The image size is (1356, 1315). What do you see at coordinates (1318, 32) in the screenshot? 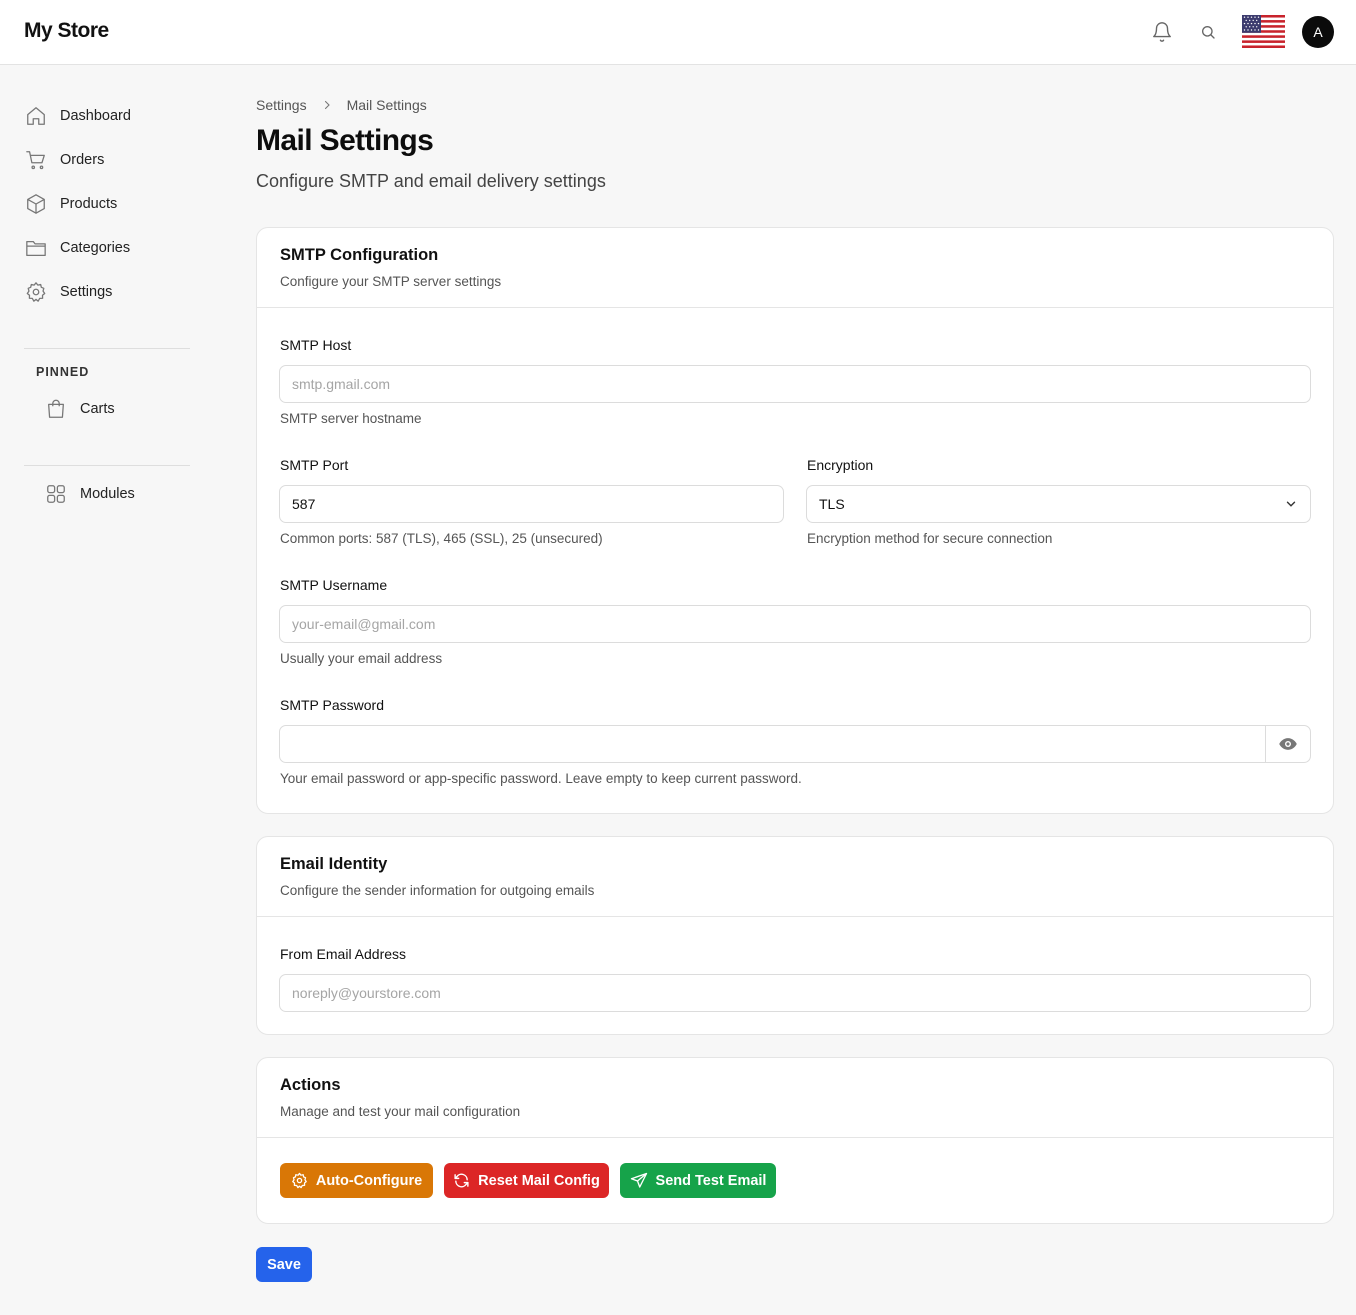
I see `avatar: A` at bounding box center [1318, 32].